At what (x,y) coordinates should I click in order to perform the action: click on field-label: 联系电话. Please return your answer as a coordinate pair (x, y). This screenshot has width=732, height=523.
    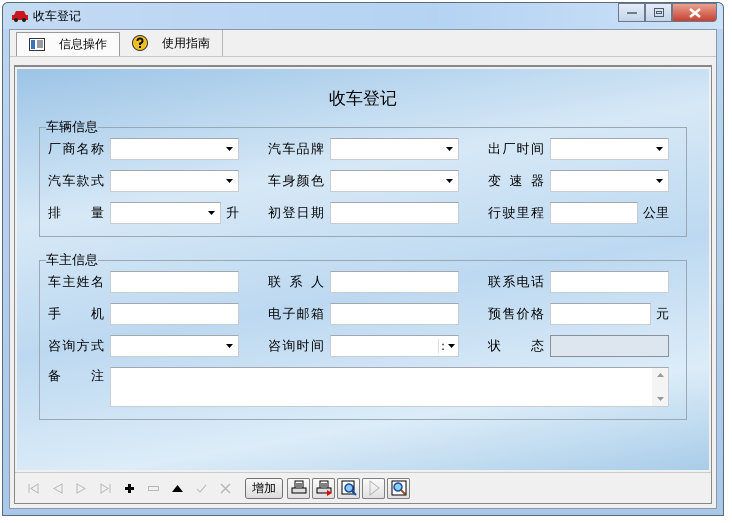
    Looking at the image, I should click on (516, 282).